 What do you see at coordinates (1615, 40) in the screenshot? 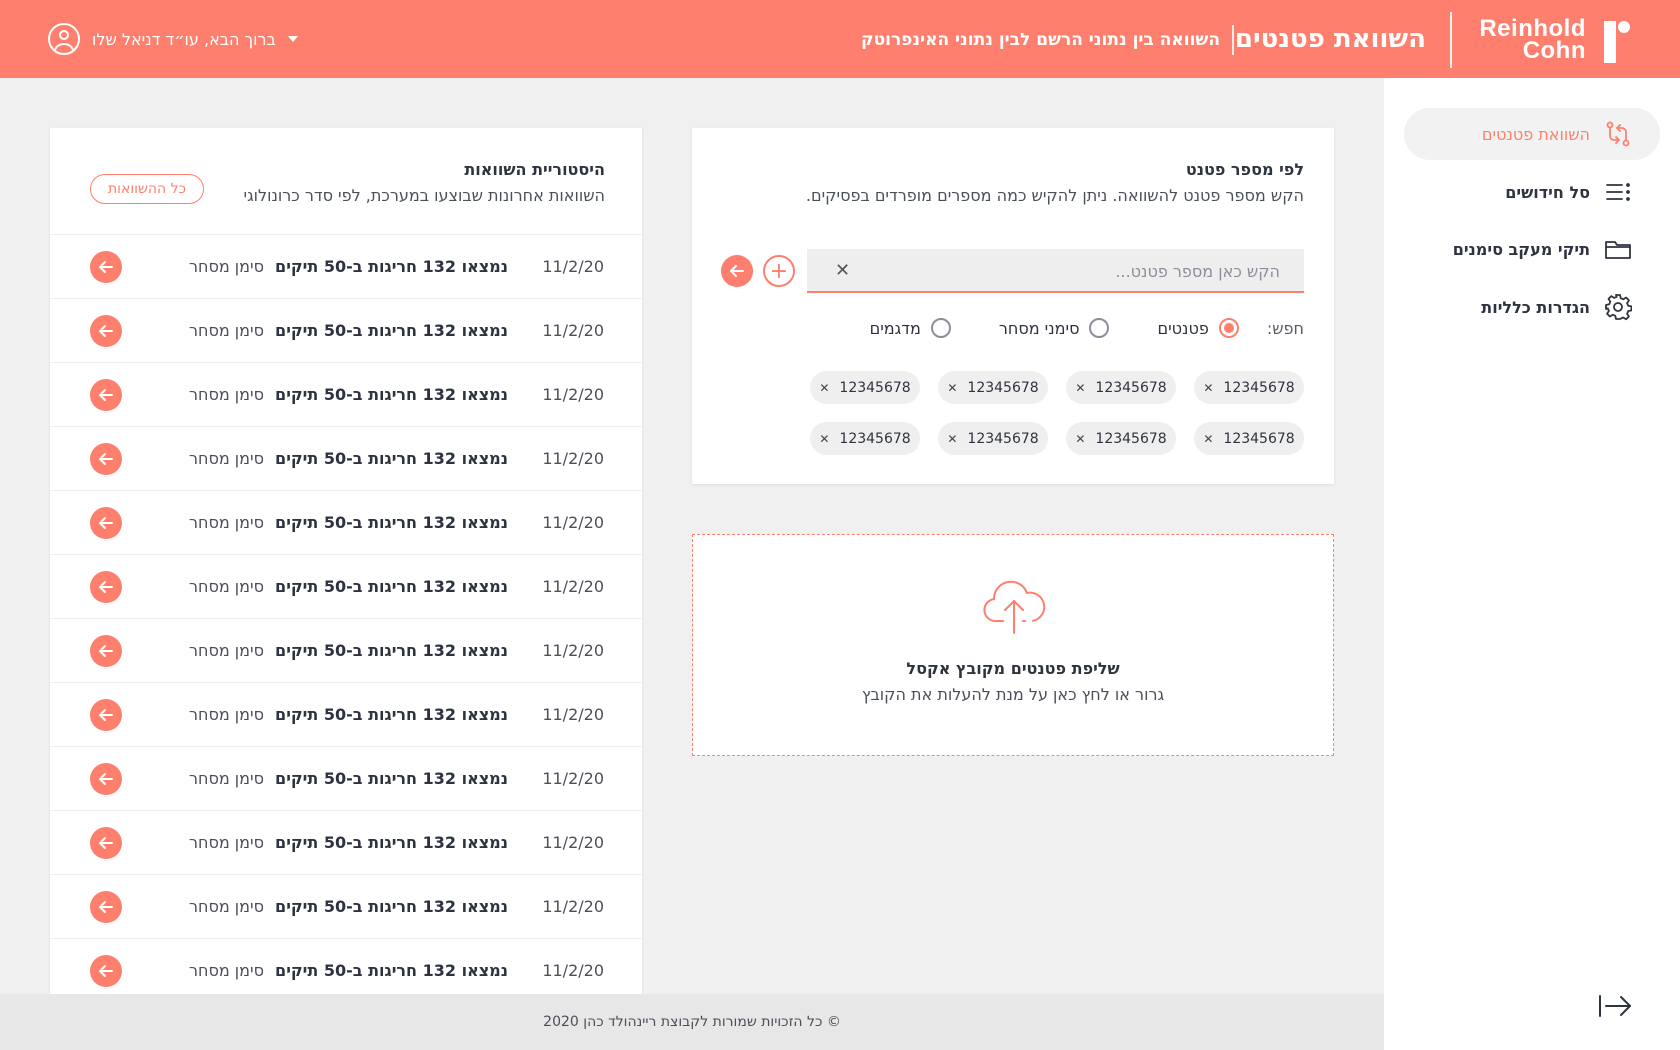
I see `logo-mark-icon` at bounding box center [1615, 40].